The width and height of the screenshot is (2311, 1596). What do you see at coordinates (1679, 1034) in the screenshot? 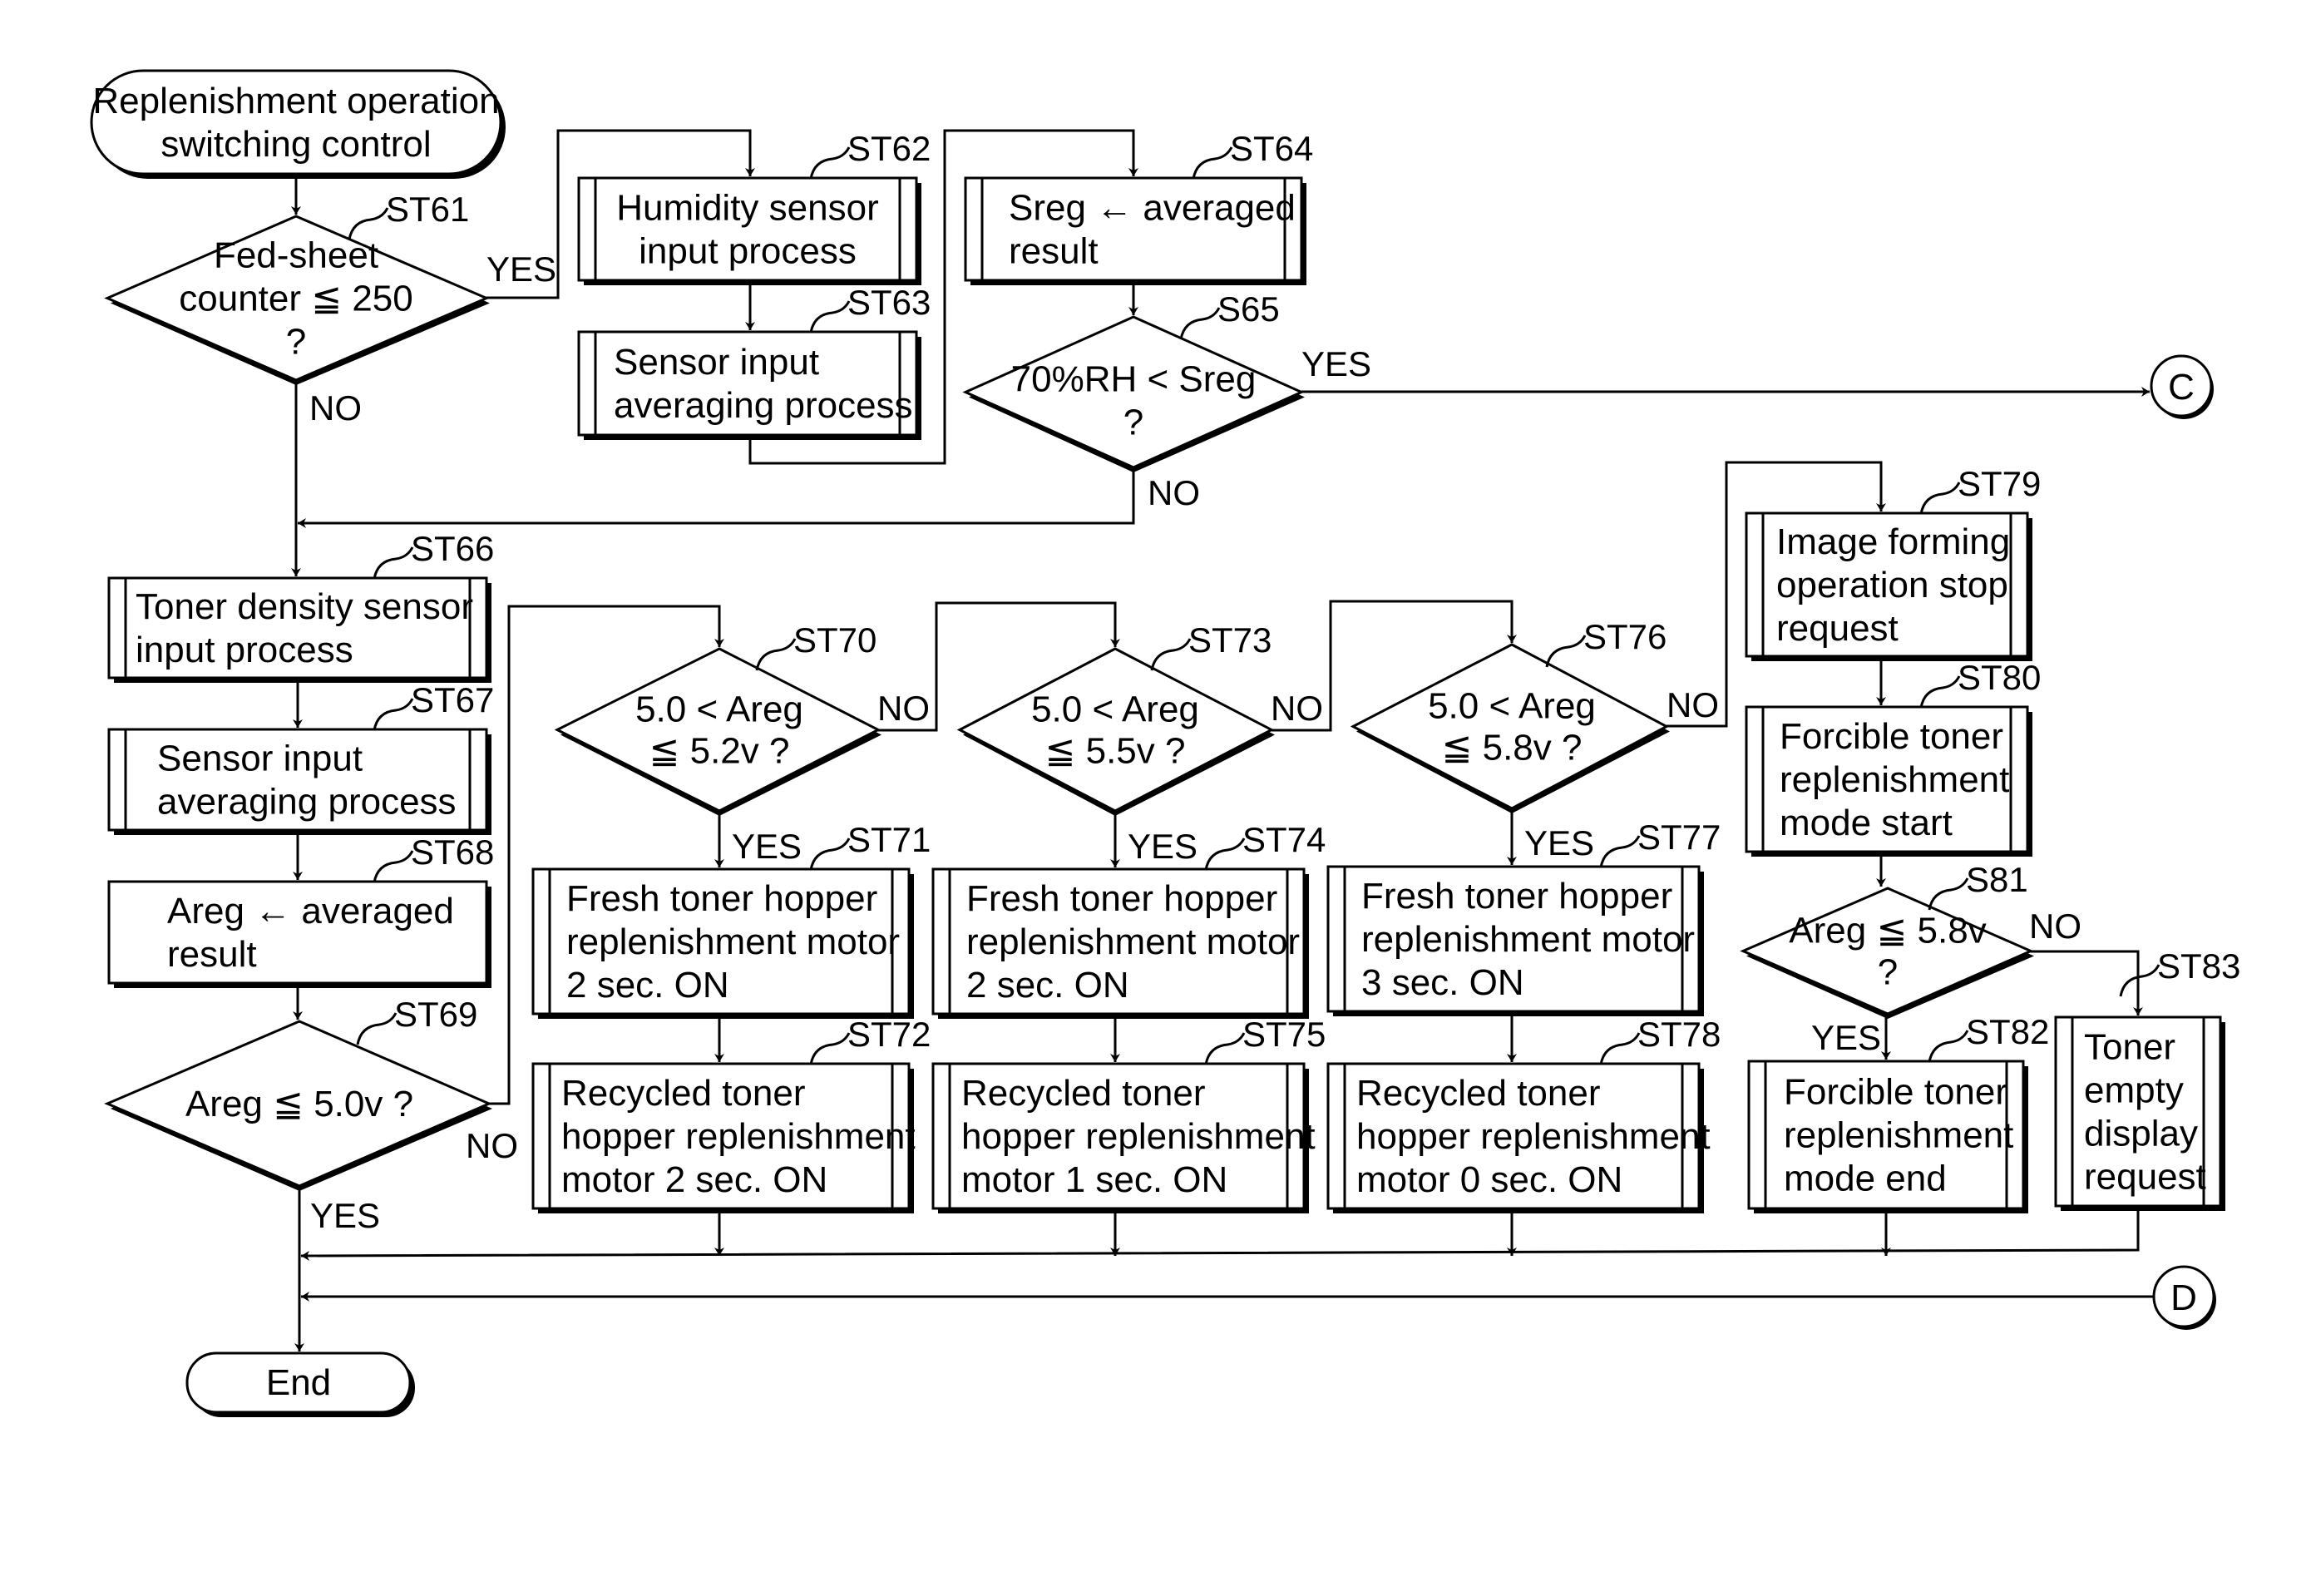
I see `step-label-st78: ST78` at bounding box center [1679, 1034].